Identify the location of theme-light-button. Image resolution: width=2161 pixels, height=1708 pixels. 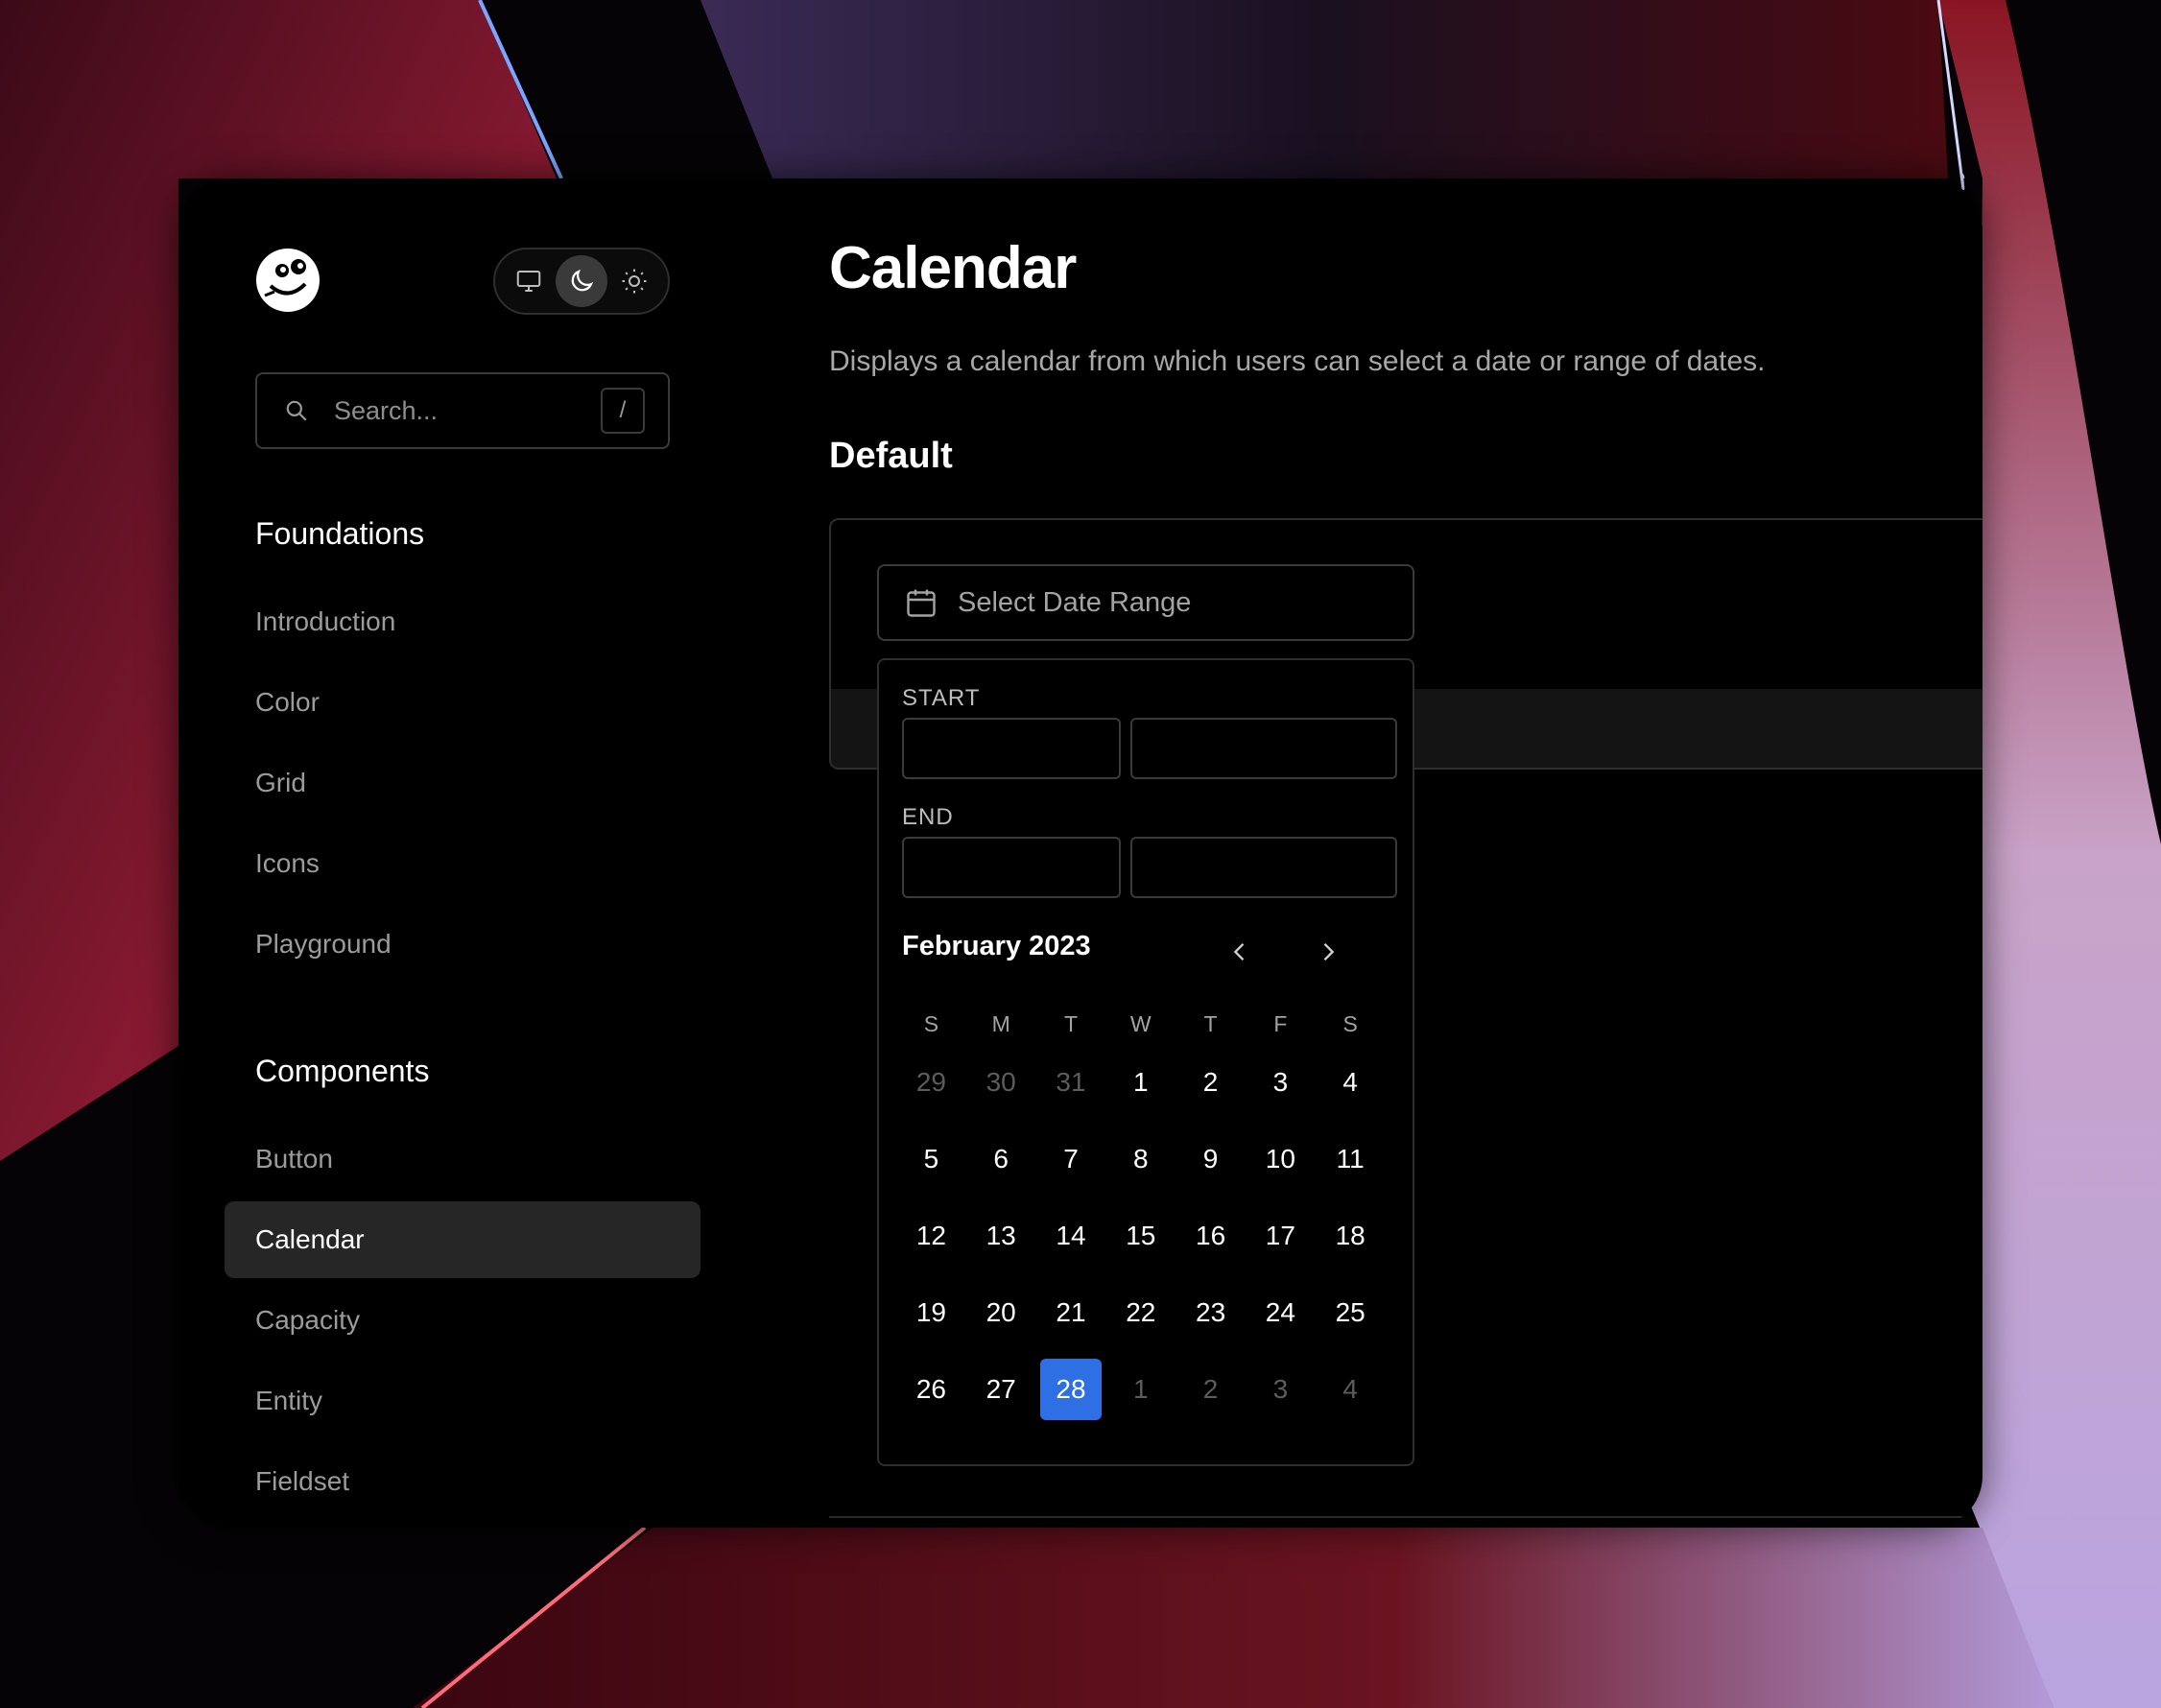
(634, 281).